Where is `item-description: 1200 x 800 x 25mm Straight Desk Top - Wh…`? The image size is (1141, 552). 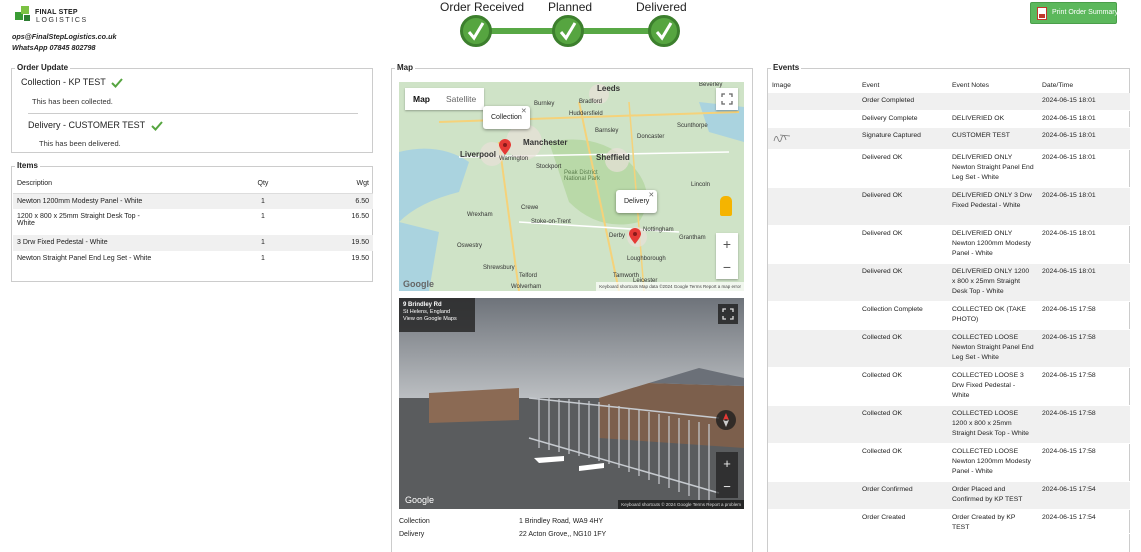
item-description: 1200 x 800 x 25mm Straight Desk Top - Wh… is located at coordinates (78, 220).